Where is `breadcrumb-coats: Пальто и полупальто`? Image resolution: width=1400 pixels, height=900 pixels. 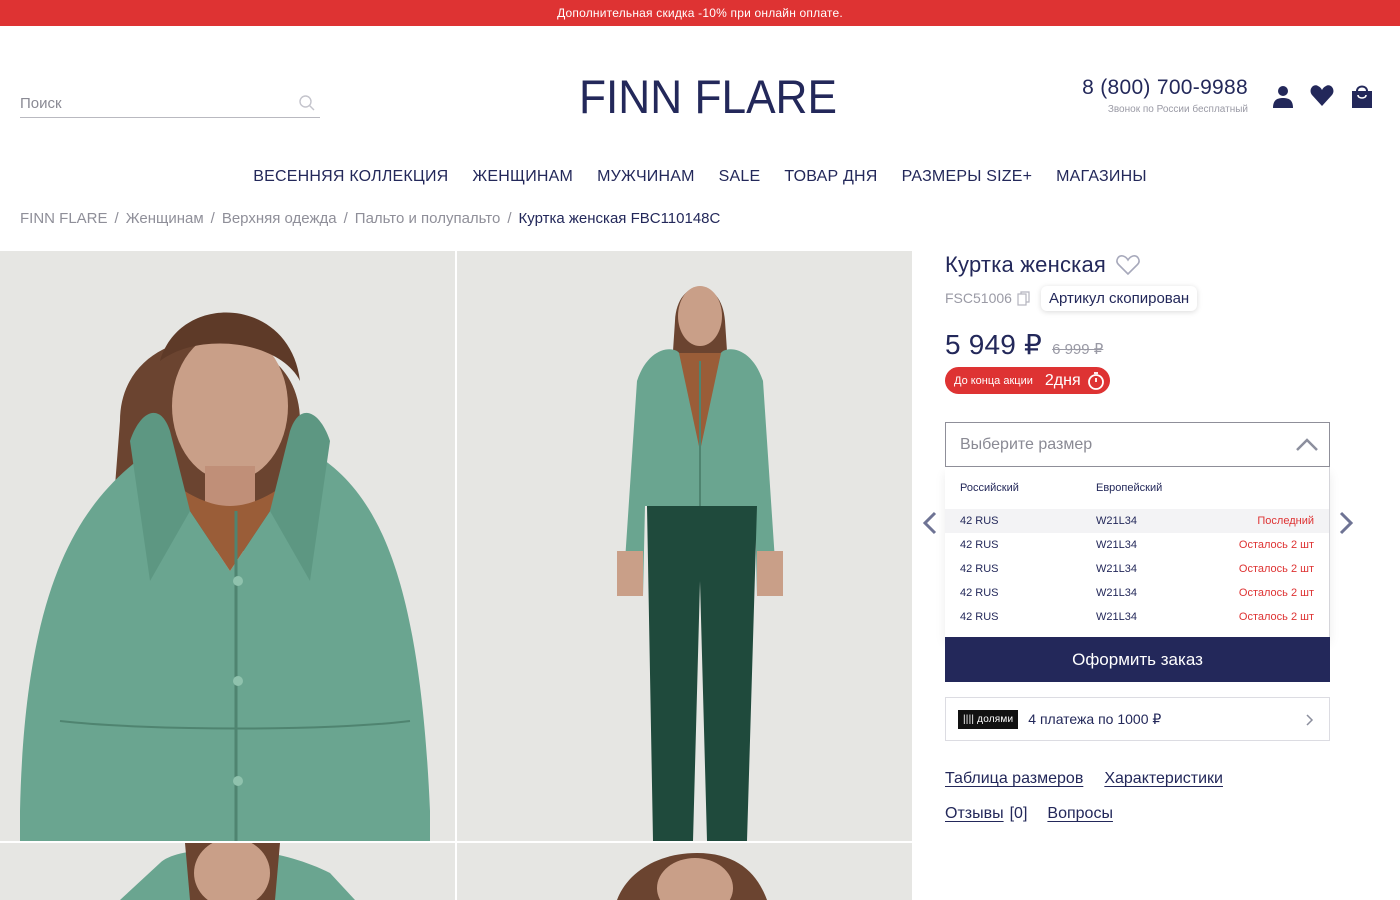 breadcrumb-coats: Пальто и полупальто is located at coordinates (428, 218).